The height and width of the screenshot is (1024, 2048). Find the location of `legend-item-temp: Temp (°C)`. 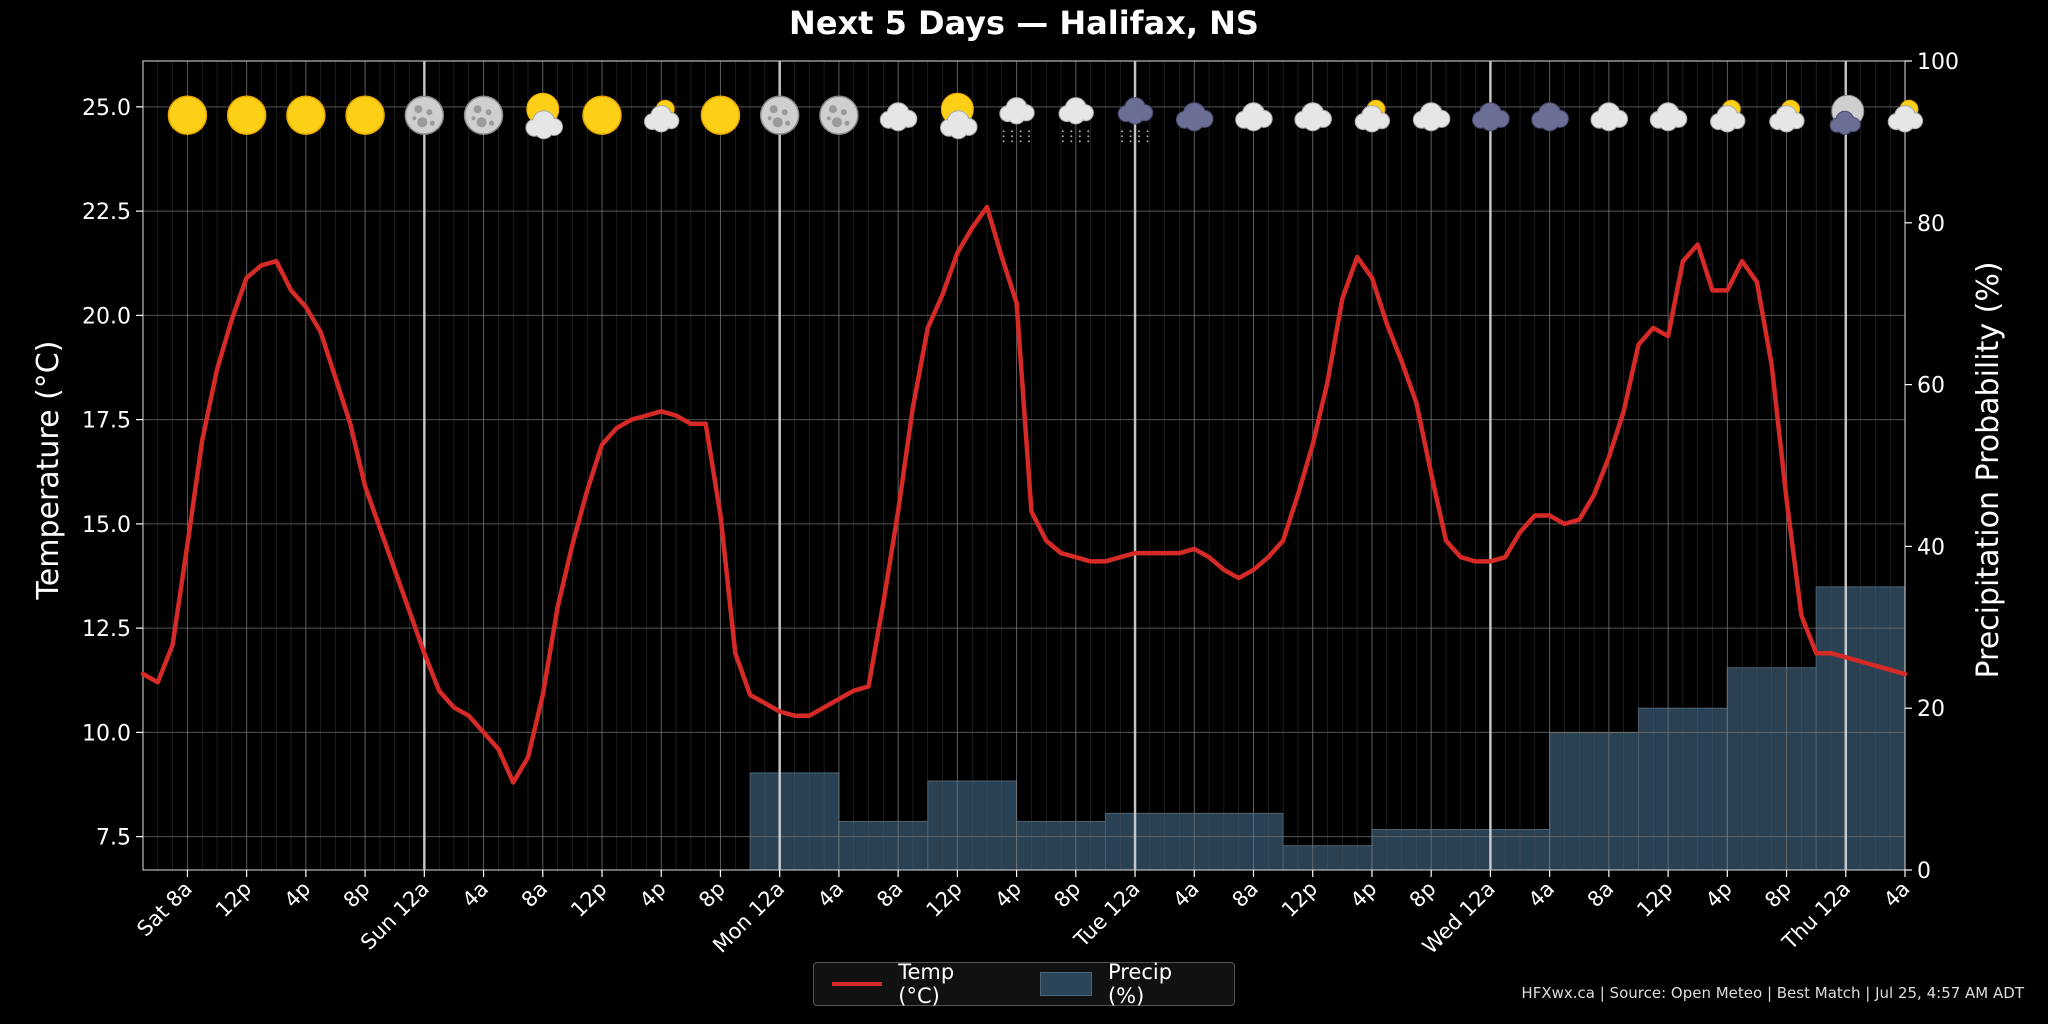

legend-item-temp: Temp (°C) is located at coordinates (912, 984).